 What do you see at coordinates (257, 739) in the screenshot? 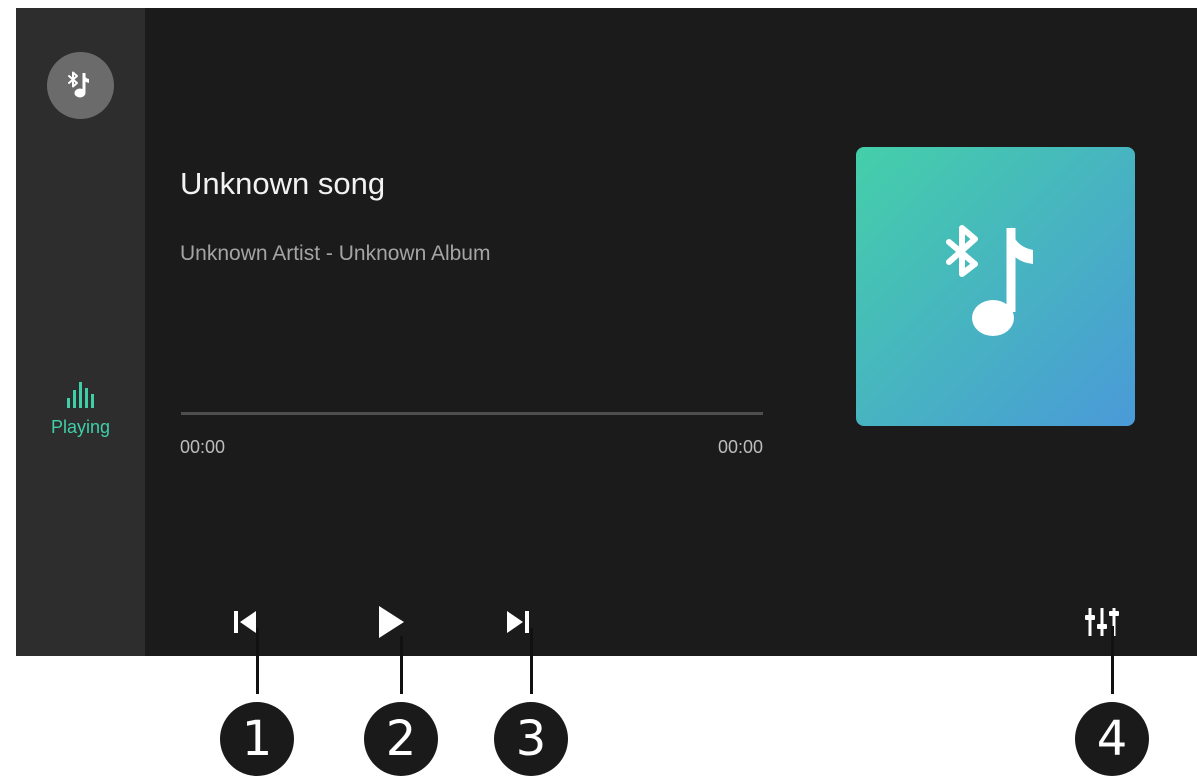
I see `callout-1: 1` at bounding box center [257, 739].